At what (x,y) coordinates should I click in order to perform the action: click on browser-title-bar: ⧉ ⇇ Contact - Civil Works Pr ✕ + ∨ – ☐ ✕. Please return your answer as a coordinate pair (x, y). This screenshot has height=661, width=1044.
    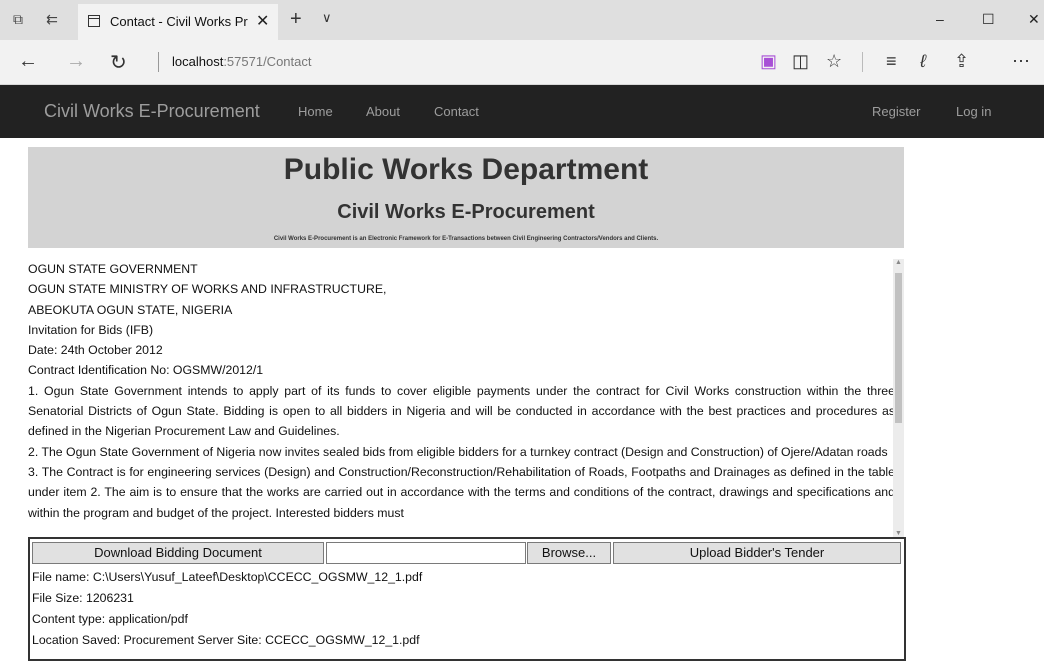
    Looking at the image, I should click on (522, 20).